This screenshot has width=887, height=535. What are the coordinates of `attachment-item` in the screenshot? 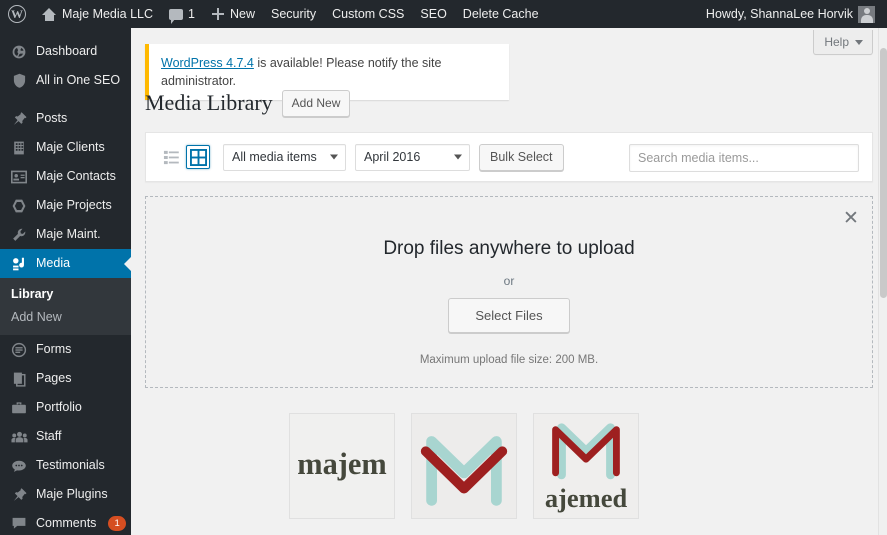 It's located at (464, 466).